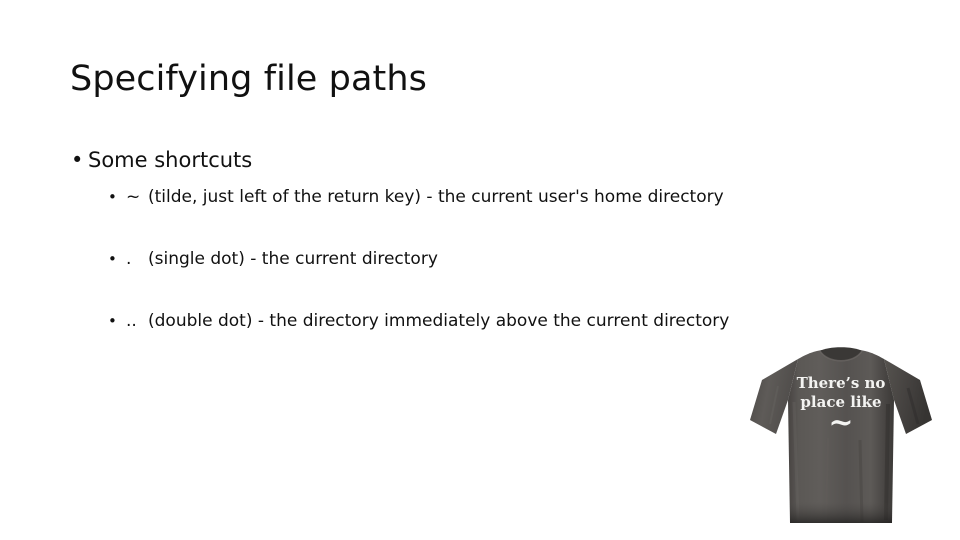 The image size is (960, 540). What do you see at coordinates (840, 422) in the screenshot?
I see `tshirt-print-tilde: ~` at bounding box center [840, 422].